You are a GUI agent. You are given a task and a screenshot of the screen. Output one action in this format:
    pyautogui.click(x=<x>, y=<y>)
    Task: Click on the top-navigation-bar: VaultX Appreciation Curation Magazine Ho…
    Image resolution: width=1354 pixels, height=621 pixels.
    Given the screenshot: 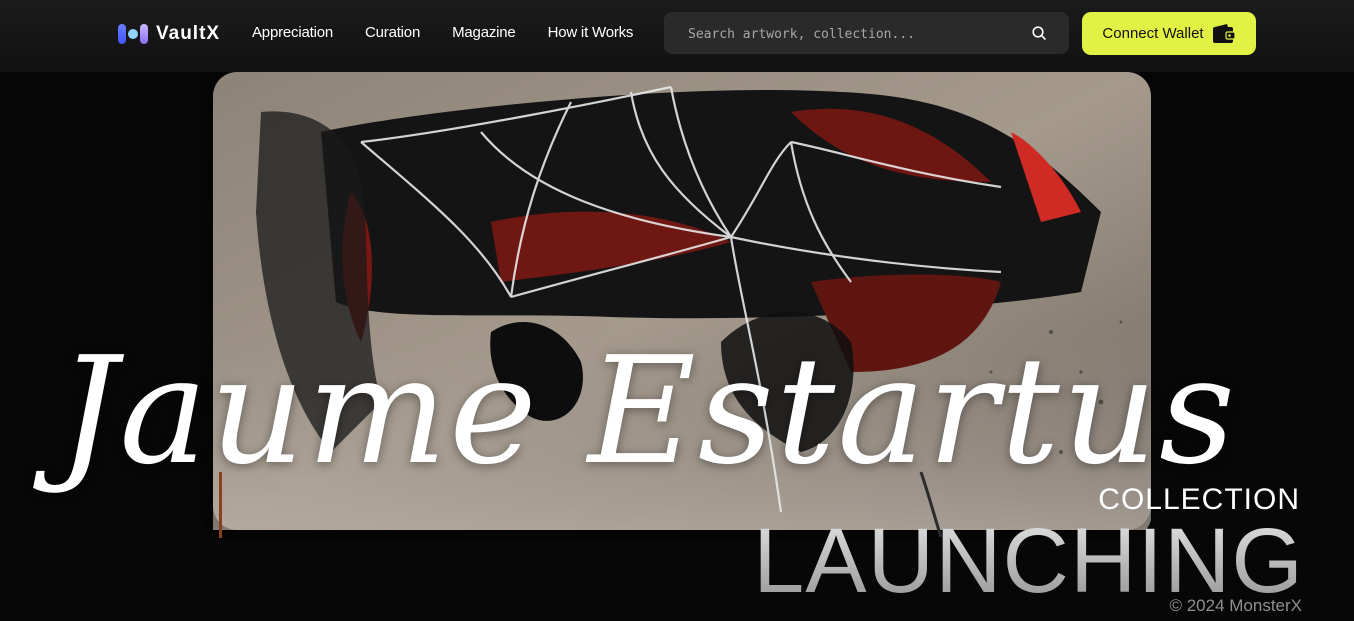 What is the action you would take?
    pyautogui.click(x=677, y=36)
    